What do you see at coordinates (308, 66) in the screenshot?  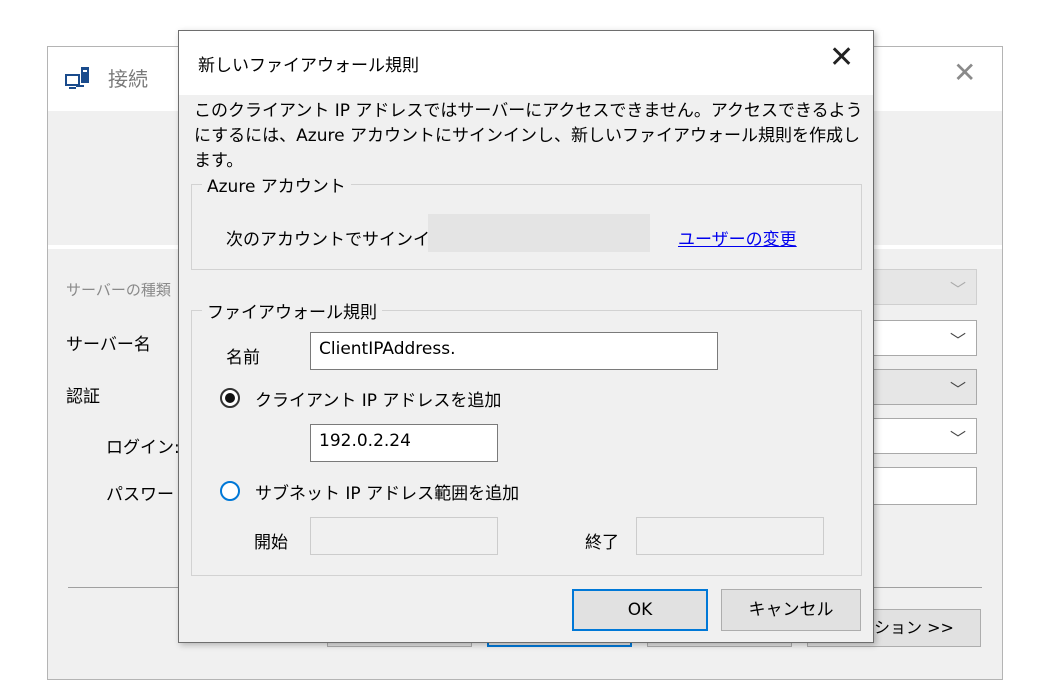 I see `dialog-title: 新しいファイアウォール規則` at bounding box center [308, 66].